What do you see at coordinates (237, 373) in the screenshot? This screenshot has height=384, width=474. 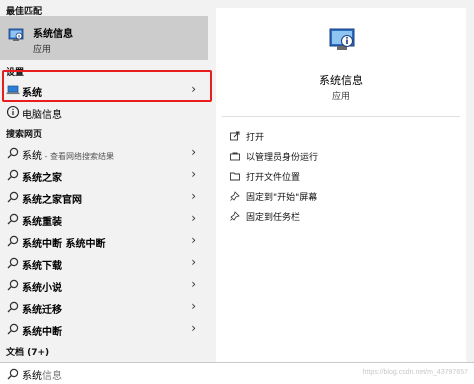 I see `search-box: 系统信息 https://blog.csdn.net/m_43797657` at bounding box center [237, 373].